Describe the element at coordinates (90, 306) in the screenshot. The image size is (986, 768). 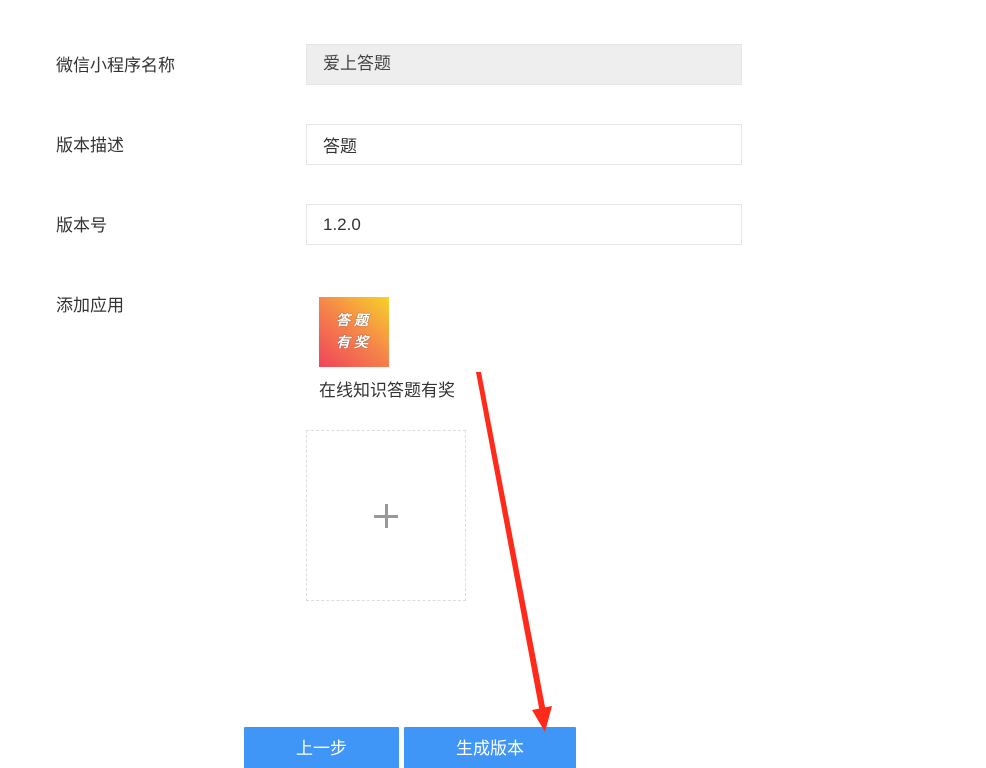
I see `add-app-label: 添加应用` at that location.